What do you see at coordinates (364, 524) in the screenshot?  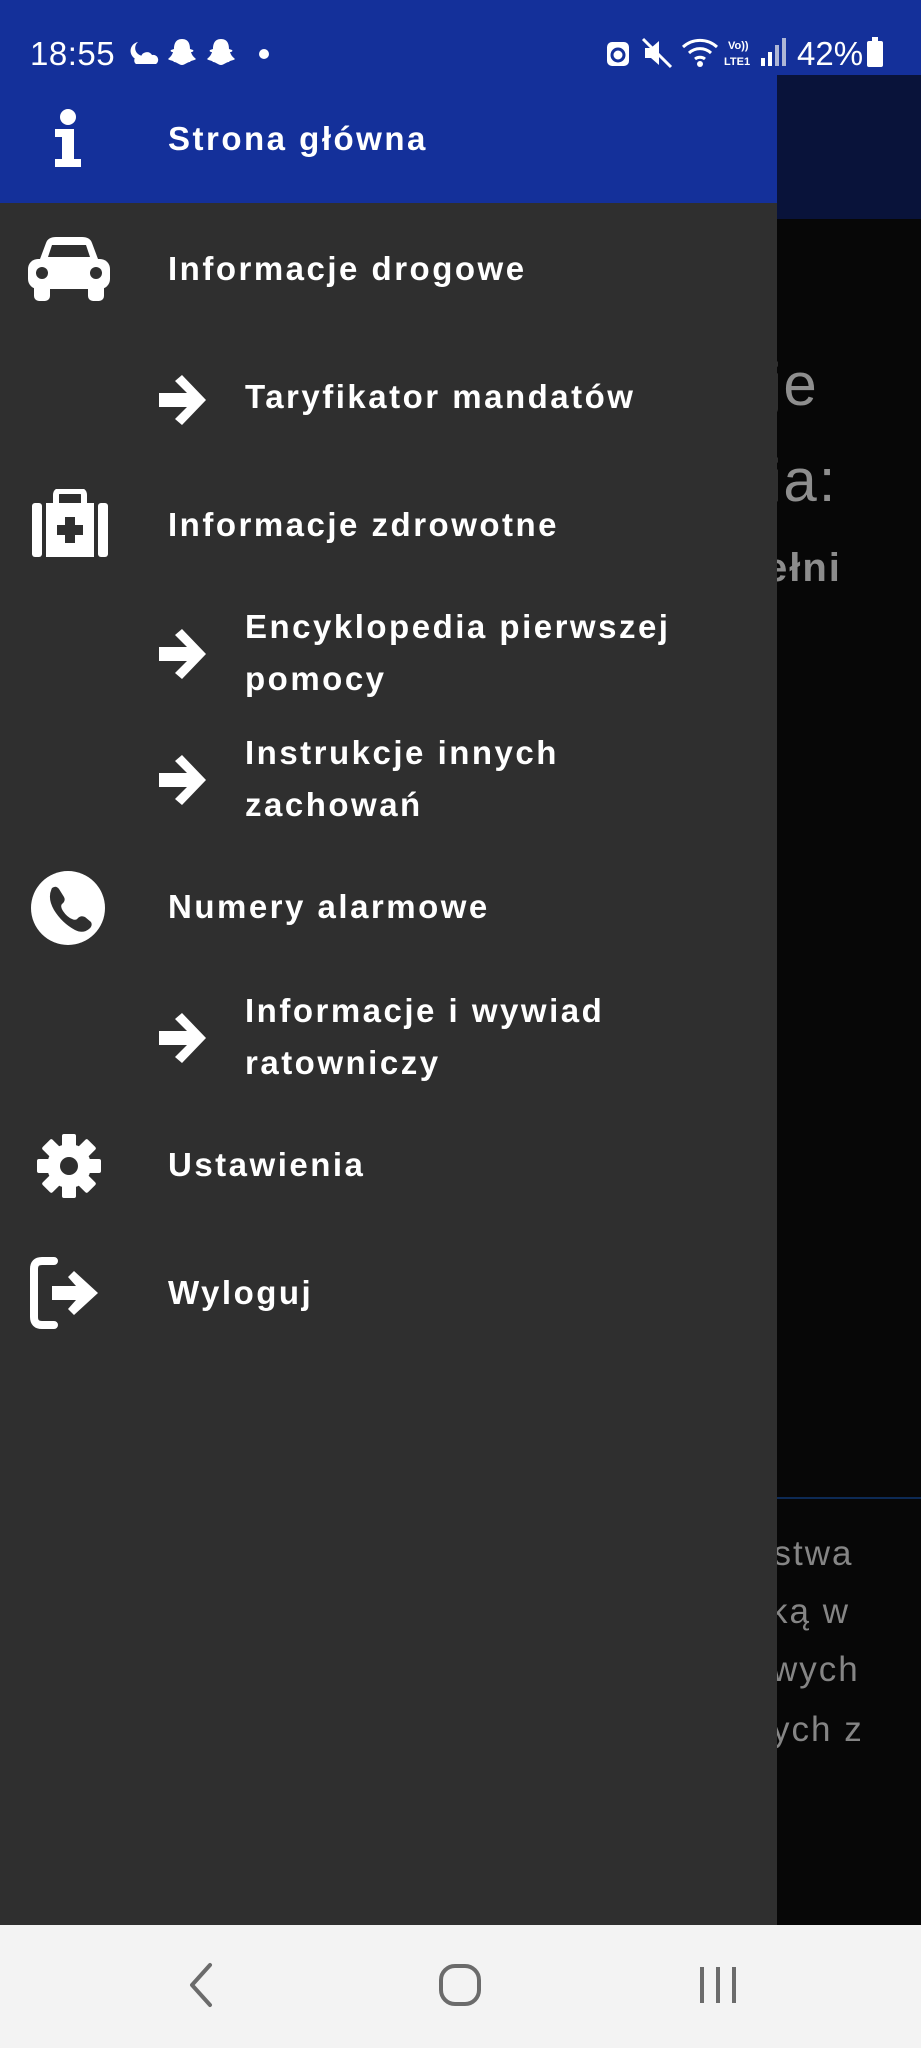 I see `menu-label: Informacje zdrowotne` at bounding box center [364, 524].